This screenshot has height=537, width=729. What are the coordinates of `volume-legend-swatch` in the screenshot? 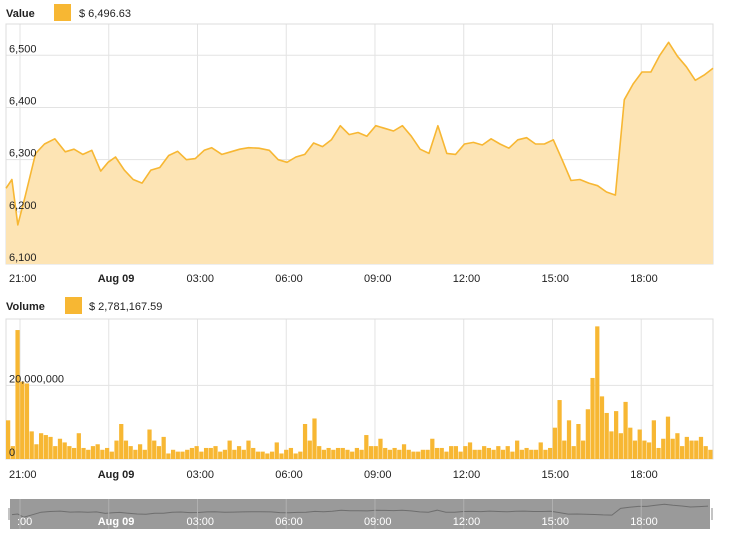 It's located at (73, 305).